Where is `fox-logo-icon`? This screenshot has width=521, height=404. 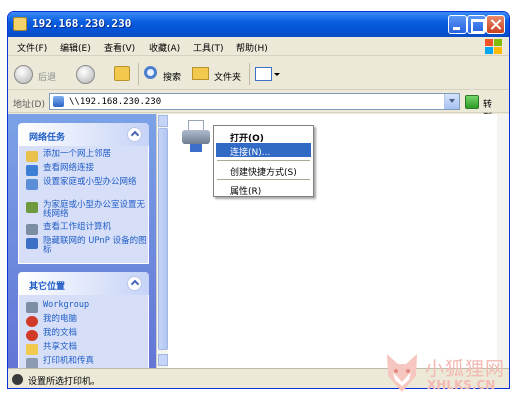
fox-logo-icon is located at coordinates (402, 373).